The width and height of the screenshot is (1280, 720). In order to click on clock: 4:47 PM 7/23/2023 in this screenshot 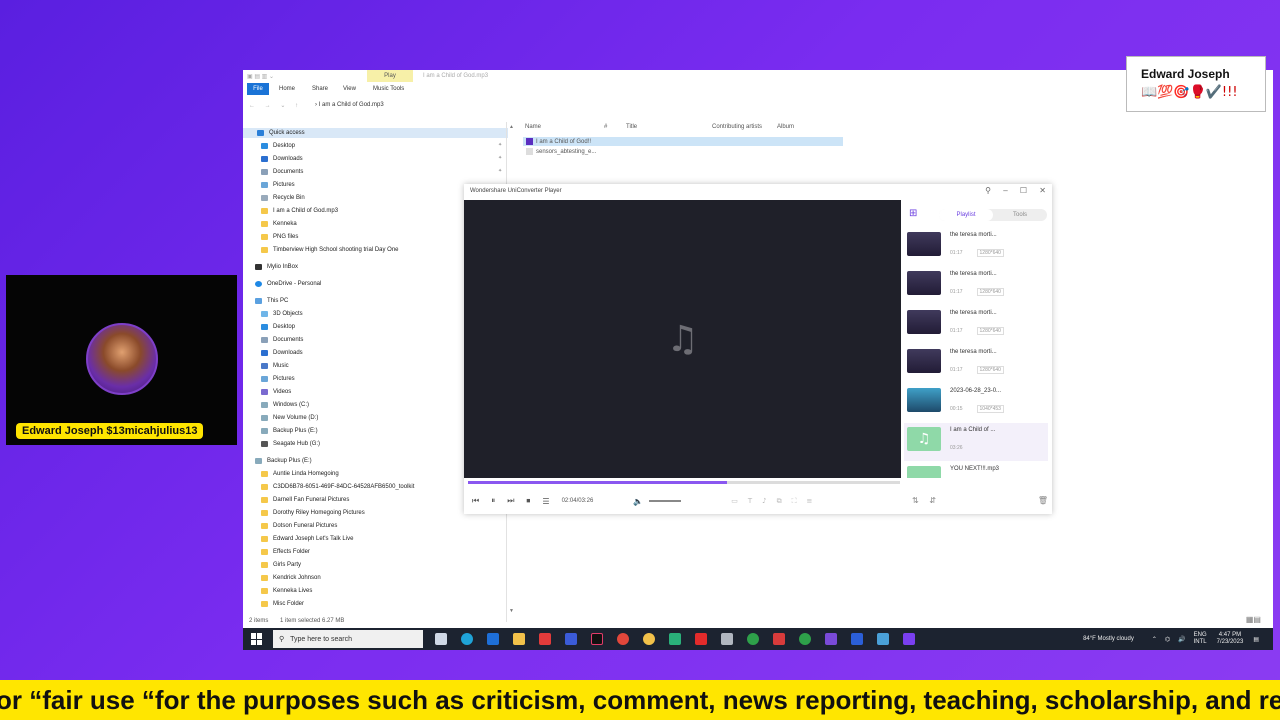, I will do `click(1230, 639)`.